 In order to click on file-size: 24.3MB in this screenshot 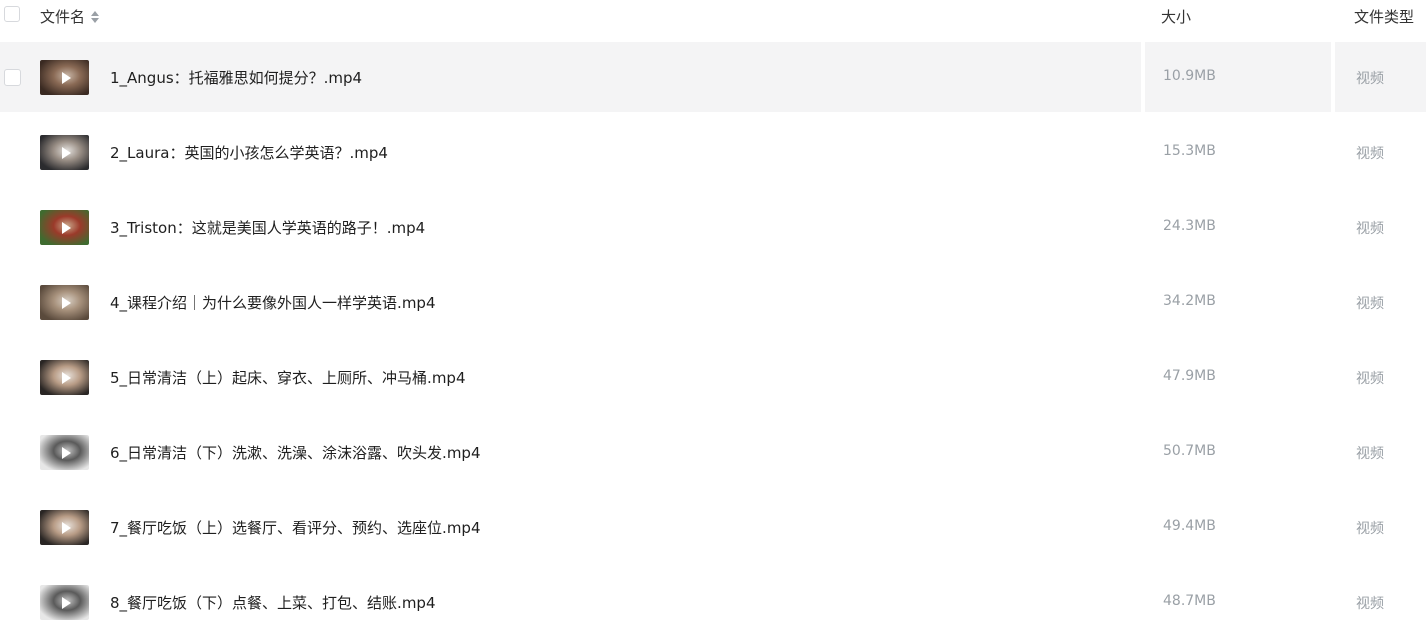, I will do `click(1189, 226)`.